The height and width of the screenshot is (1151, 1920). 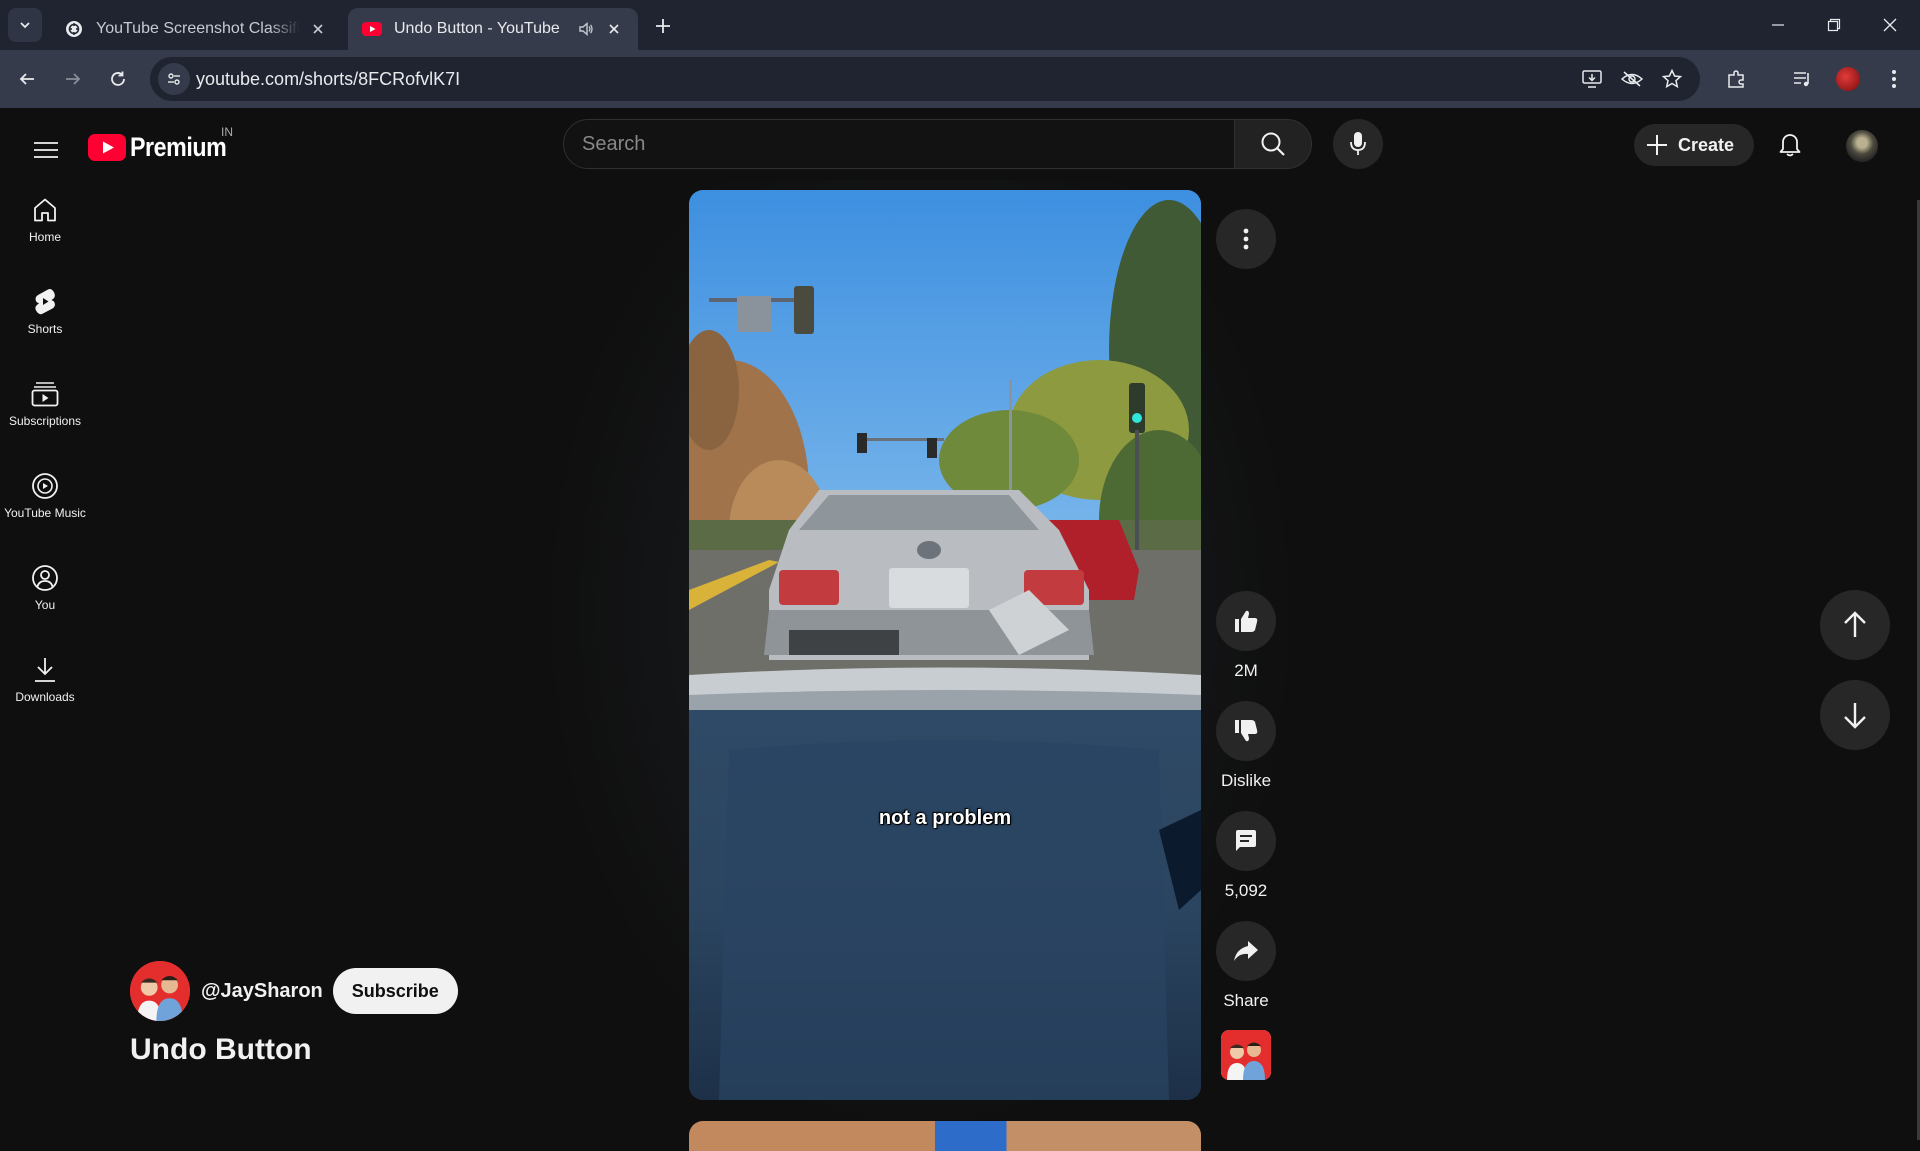 What do you see at coordinates (945, 818) in the screenshot?
I see `video-caption: not a problem` at bounding box center [945, 818].